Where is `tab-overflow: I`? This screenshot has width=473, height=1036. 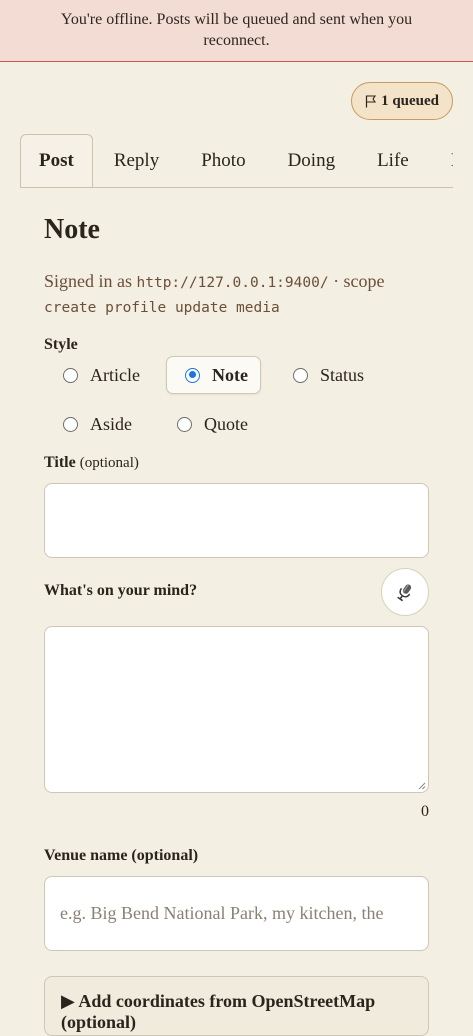 tab-overflow: I is located at coordinates (441, 160).